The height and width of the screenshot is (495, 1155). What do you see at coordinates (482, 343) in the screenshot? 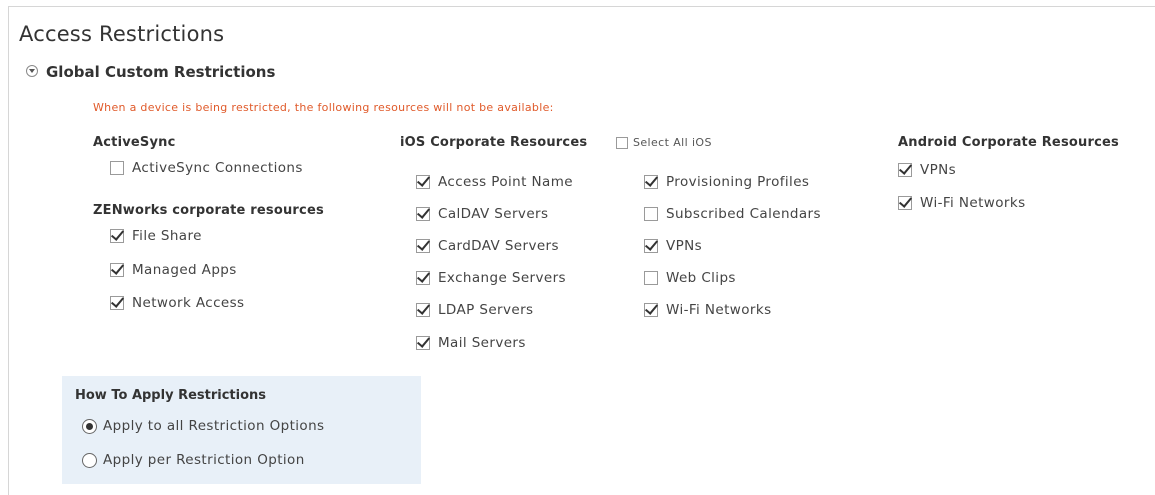
I see `checkbox-label: Mail Servers` at bounding box center [482, 343].